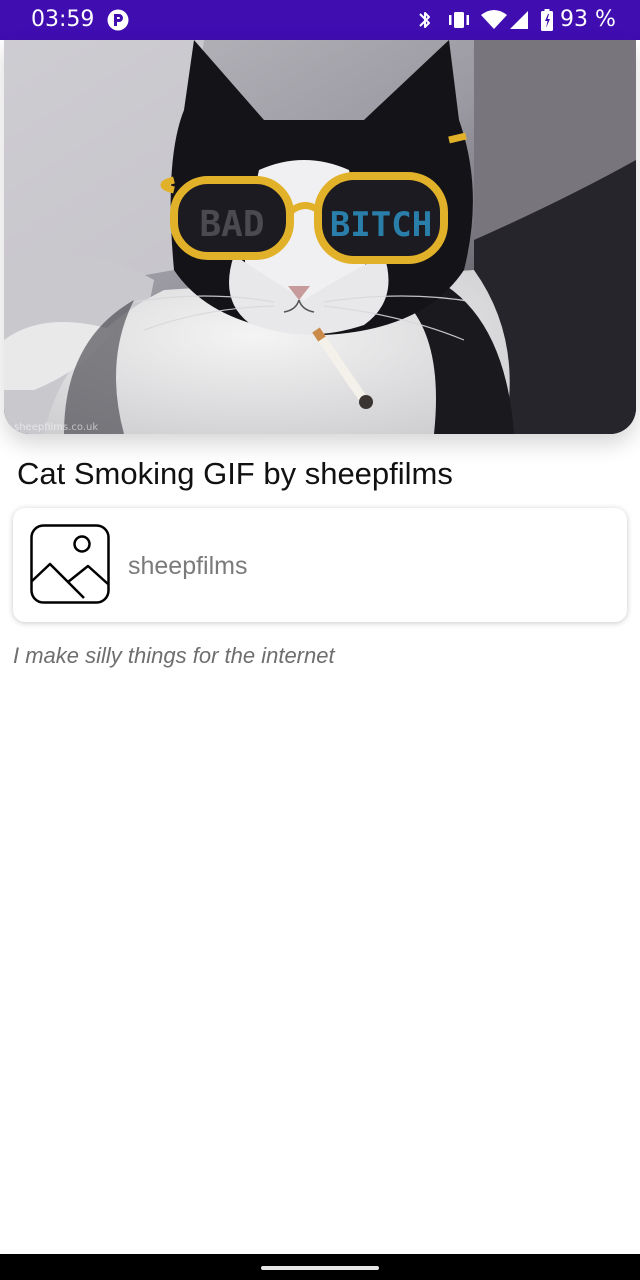 This screenshot has height=1280, width=640. What do you see at coordinates (459, 20) in the screenshot?
I see `vibrate-icon` at bounding box center [459, 20].